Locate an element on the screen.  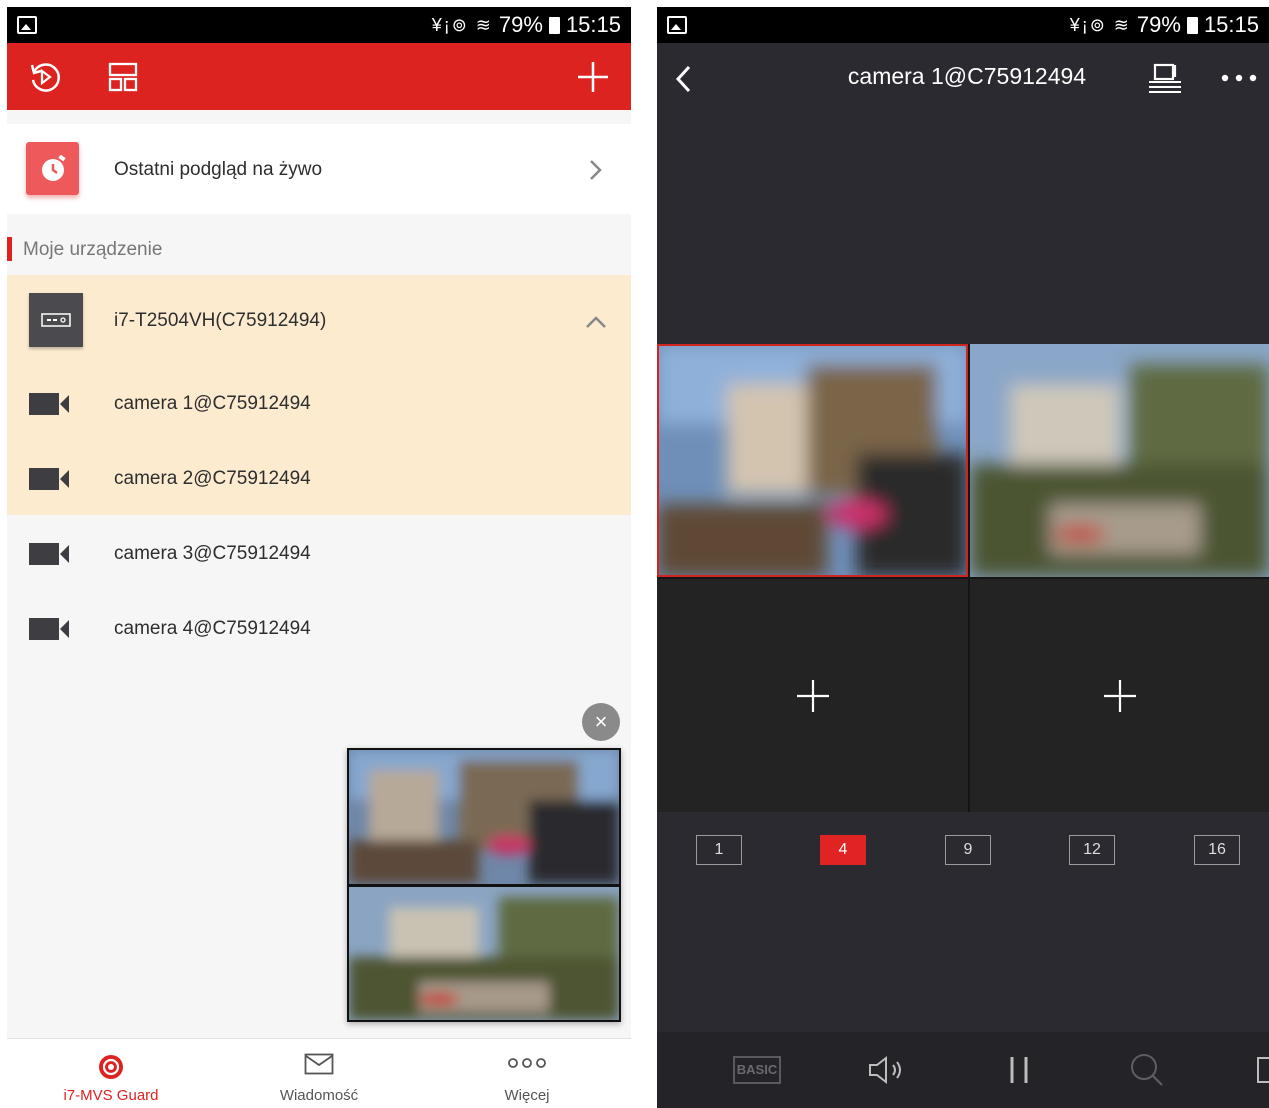
multi-screen-icon is located at coordinates (1165, 78).